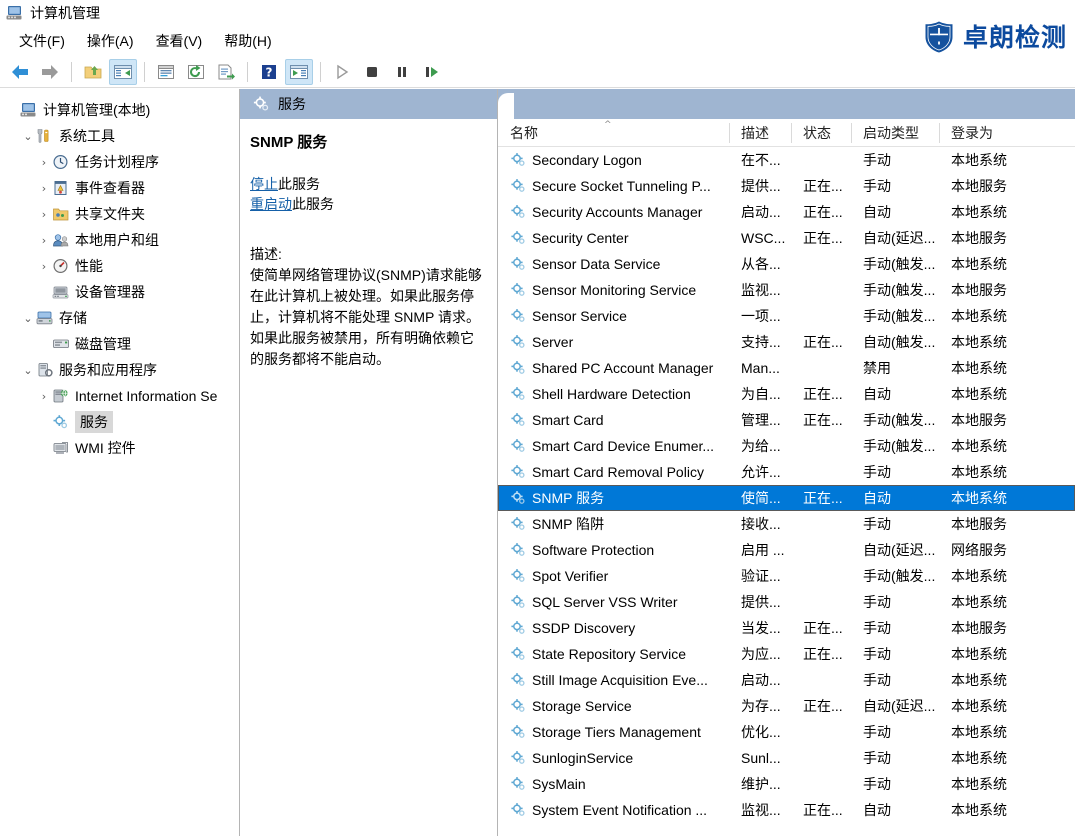 The width and height of the screenshot is (1075, 836). What do you see at coordinates (45, 136) in the screenshot?
I see `system-tools-icon` at bounding box center [45, 136].